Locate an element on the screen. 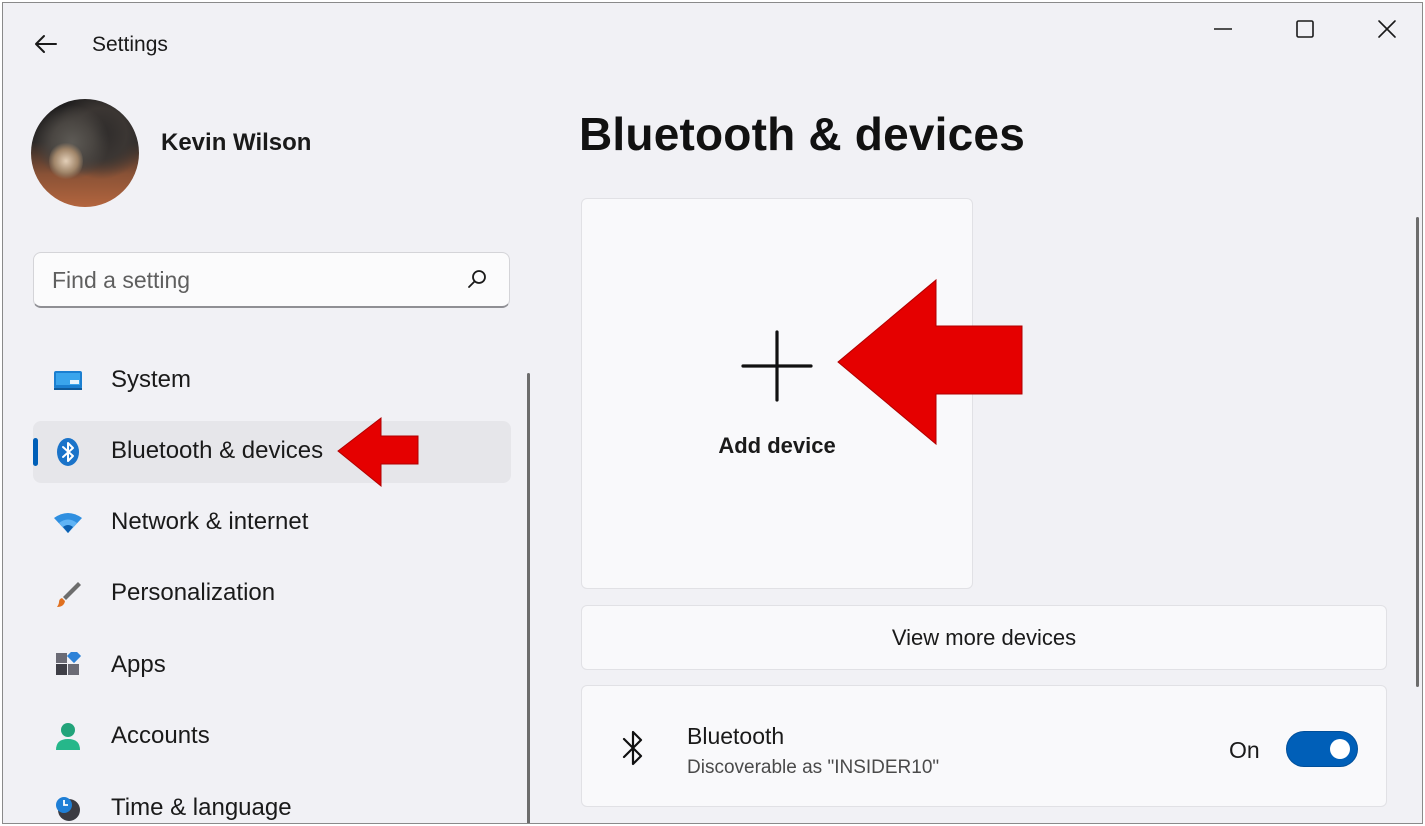 The height and width of the screenshot is (826, 1425). bluetooth-state-label: On is located at coordinates (1244, 750).